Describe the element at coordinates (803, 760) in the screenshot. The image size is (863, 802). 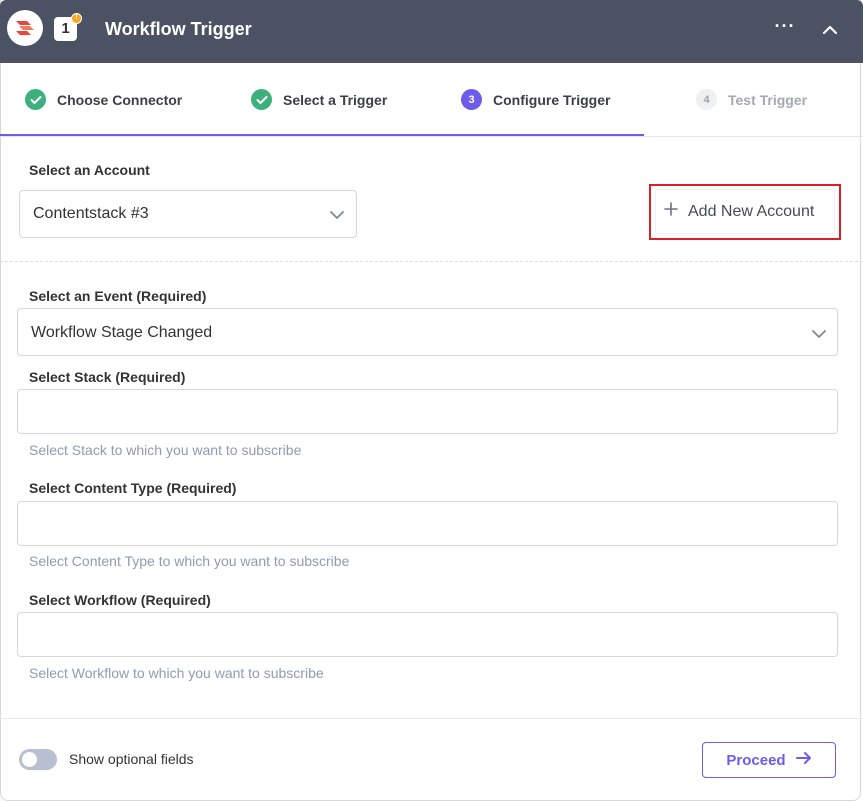
I see `arrow-right-icon` at that location.